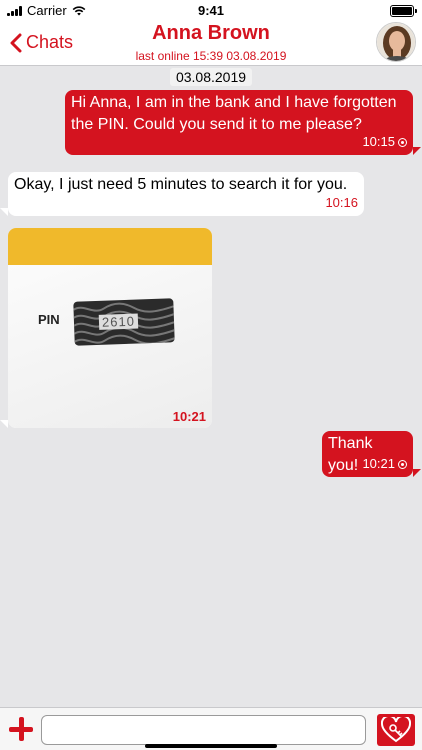 The height and width of the screenshot is (750, 422). Describe the element at coordinates (384, 142) in the screenshot. I see `message-timestamp: 10:15` at that location.